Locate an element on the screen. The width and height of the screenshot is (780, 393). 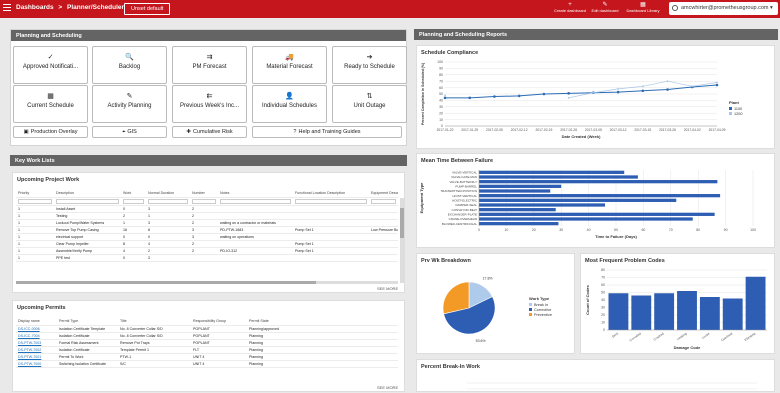
button-cumulative-risk: ✚ Cumulative Risk is located at coordinates (209, 132).